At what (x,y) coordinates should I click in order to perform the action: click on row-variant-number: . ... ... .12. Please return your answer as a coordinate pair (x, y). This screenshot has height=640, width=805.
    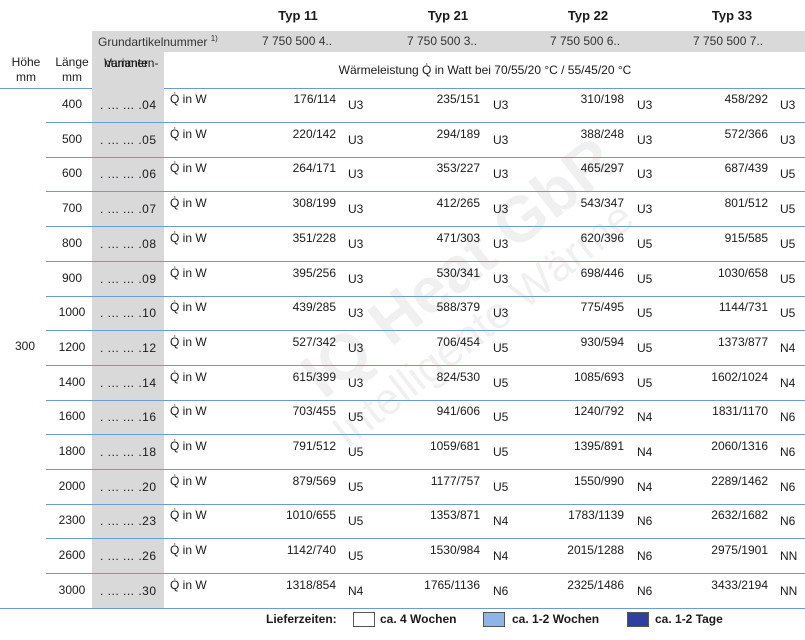
    Looking at the image, I should click on (128, 347).